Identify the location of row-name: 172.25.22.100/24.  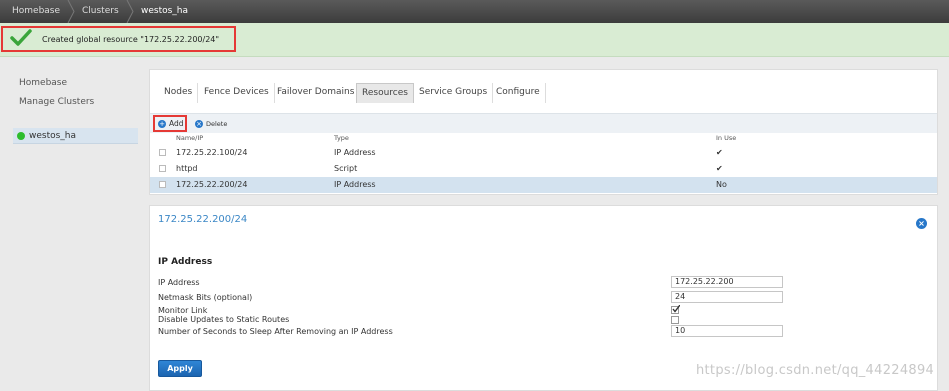
(212, 152).